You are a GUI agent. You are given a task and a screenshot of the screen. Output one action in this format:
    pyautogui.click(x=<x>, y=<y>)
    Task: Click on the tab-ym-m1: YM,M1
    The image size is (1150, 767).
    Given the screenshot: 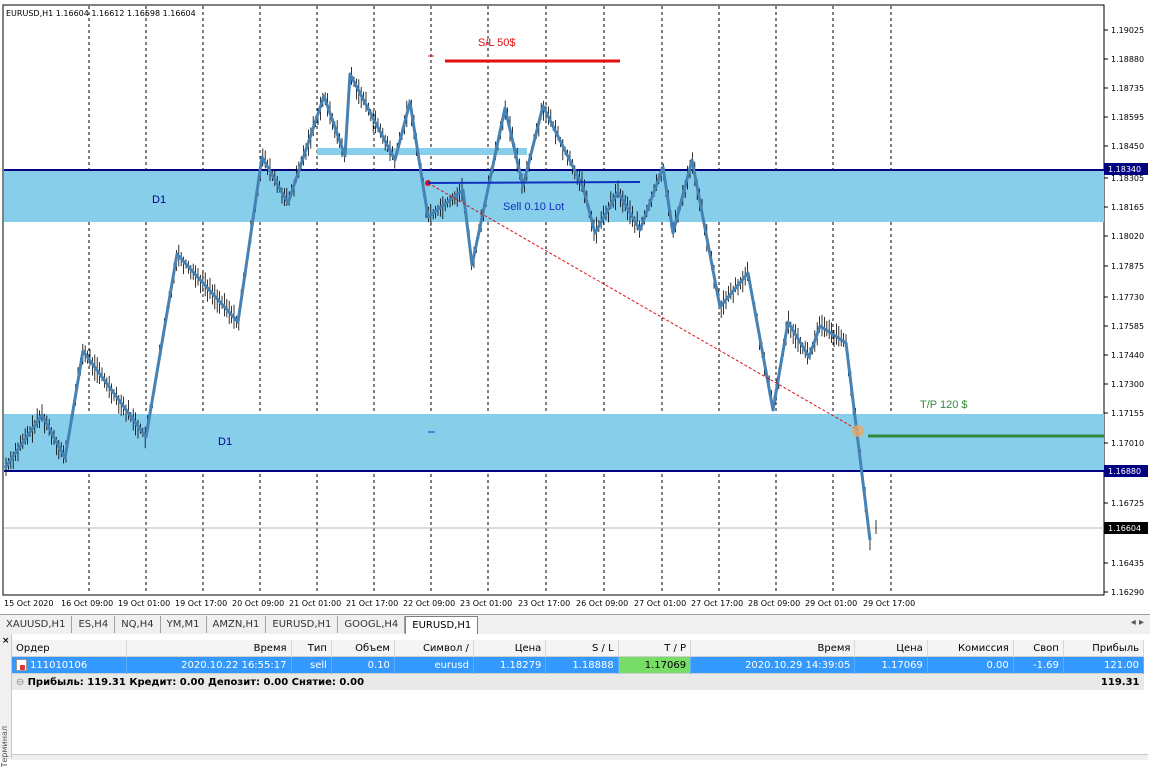 What is the action you would take?
    pyautogui.click(x=184, y=624)
    